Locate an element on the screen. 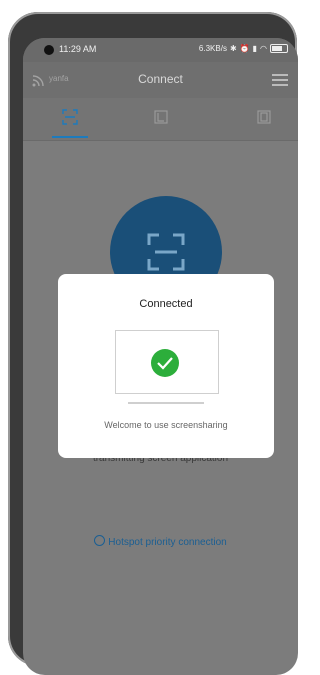 The width and height of the screenshot is (320, 675). screen-cast-icon is located at coordinates (161, 117).